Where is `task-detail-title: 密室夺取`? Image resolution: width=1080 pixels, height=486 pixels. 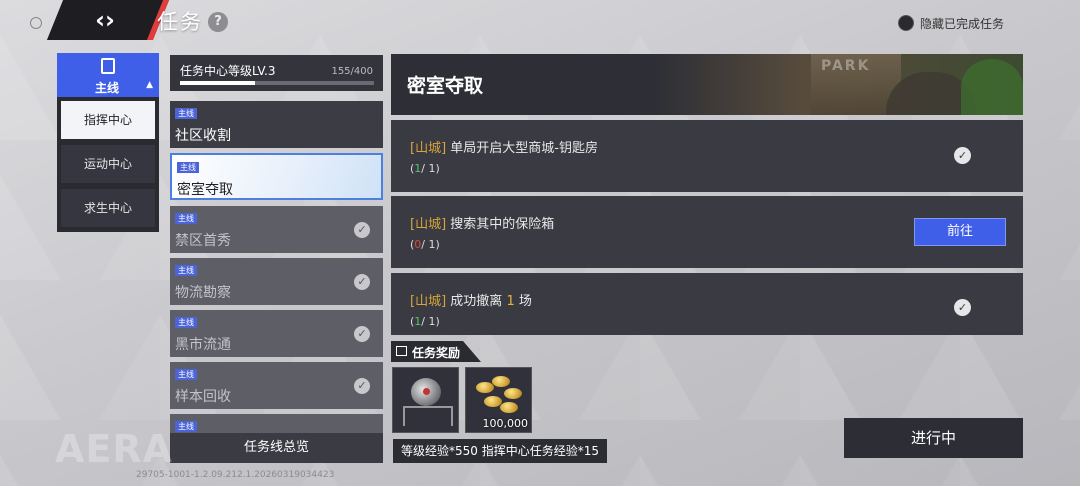 task-detail-title: 密室夺取 is located at coordinates (445, 86).